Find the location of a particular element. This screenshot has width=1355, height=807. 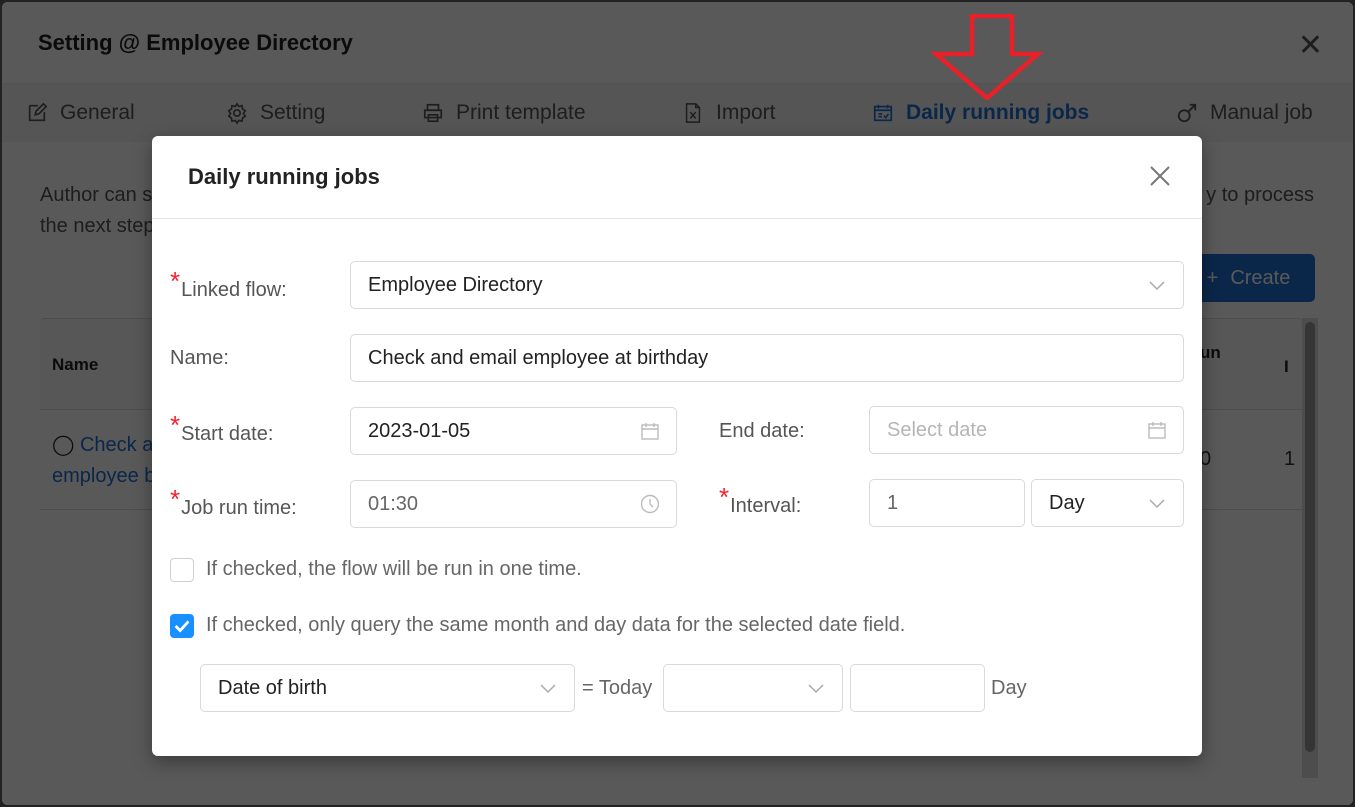

job-run-time-label: *Job run time: is located at coordinates (233, 502).